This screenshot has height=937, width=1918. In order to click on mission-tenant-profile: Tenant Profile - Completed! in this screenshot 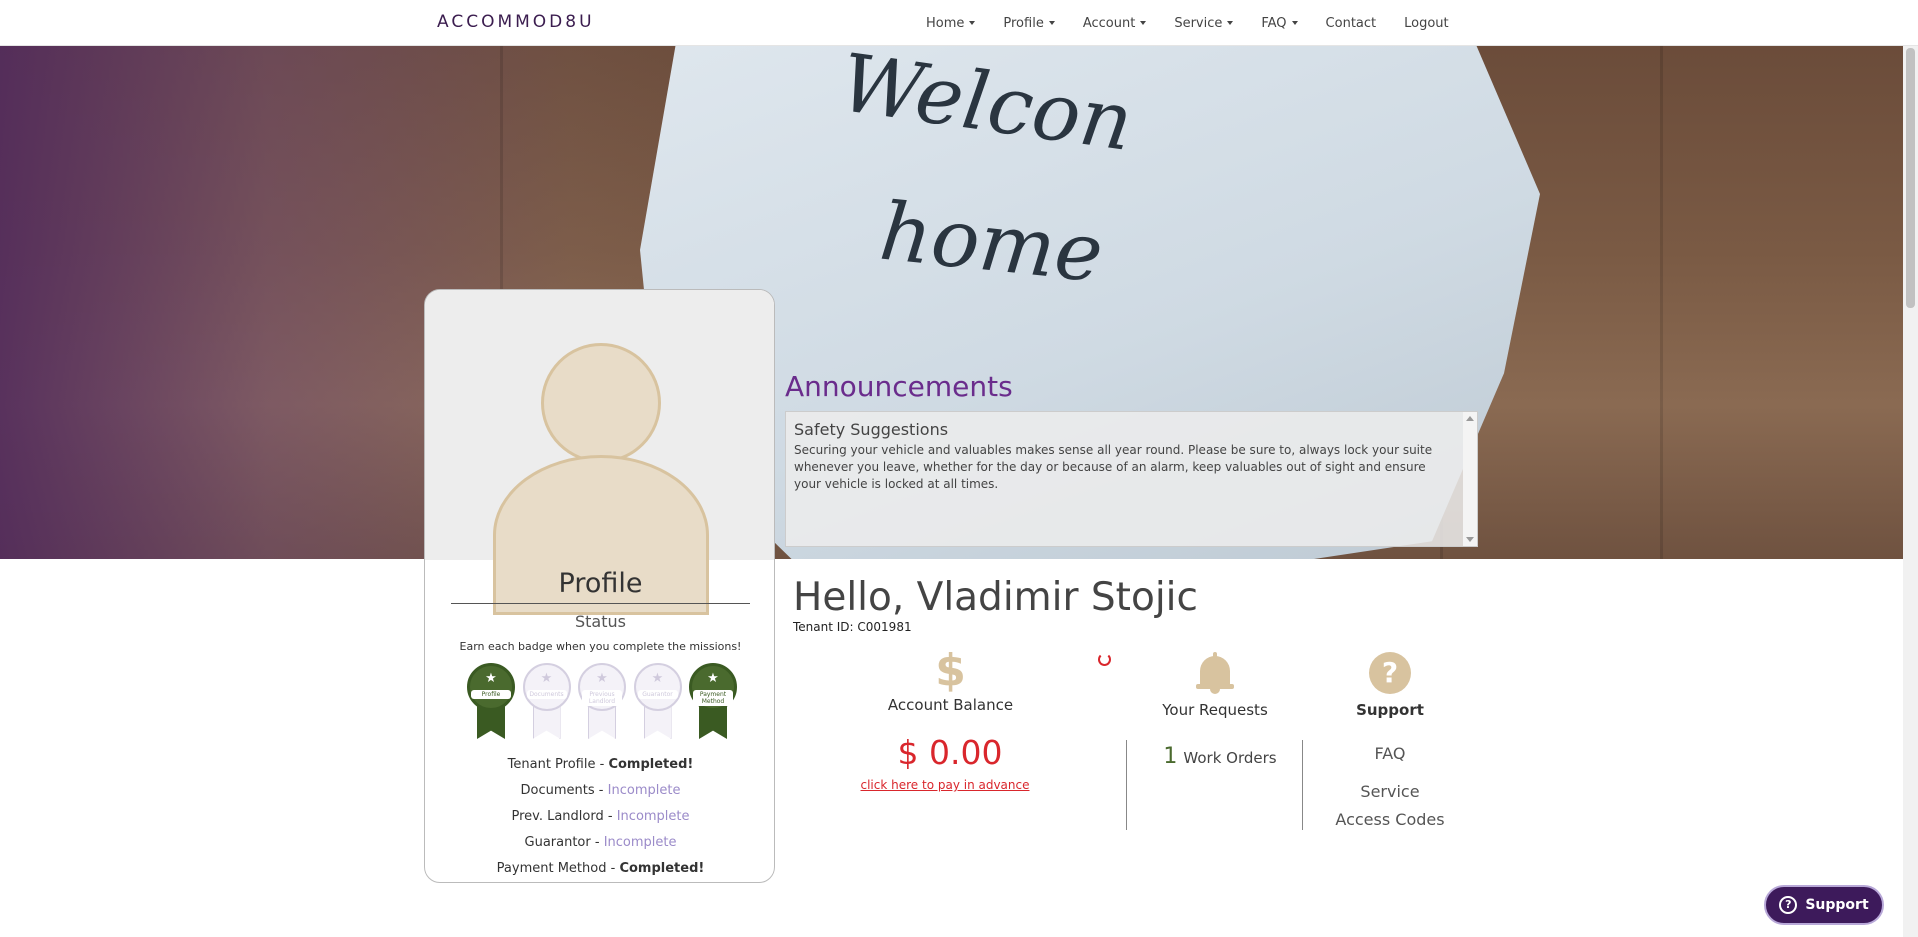, I will do `click(600, 764)`.